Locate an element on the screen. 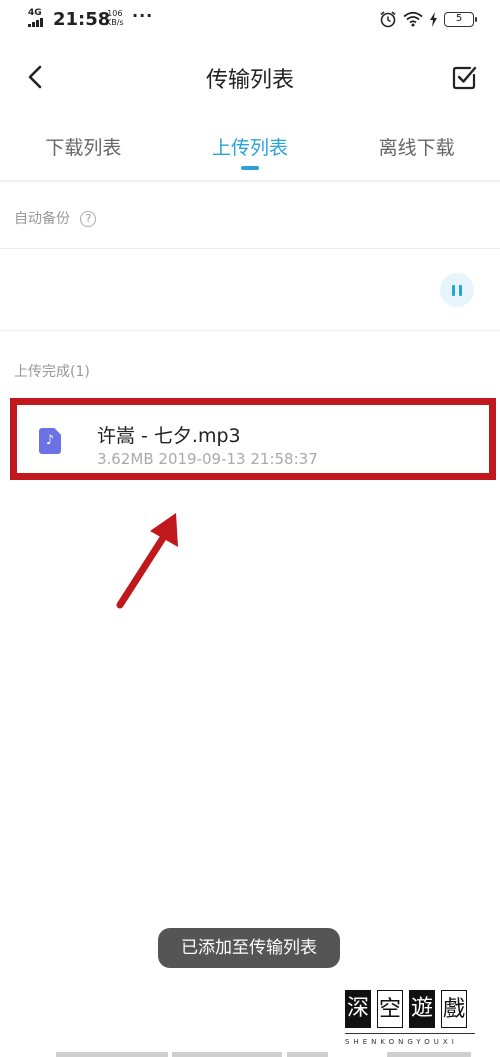  watermark-logo: 深 空 遊 戲 SHENKONGYOUXI is located at coordinates (415, 1022).